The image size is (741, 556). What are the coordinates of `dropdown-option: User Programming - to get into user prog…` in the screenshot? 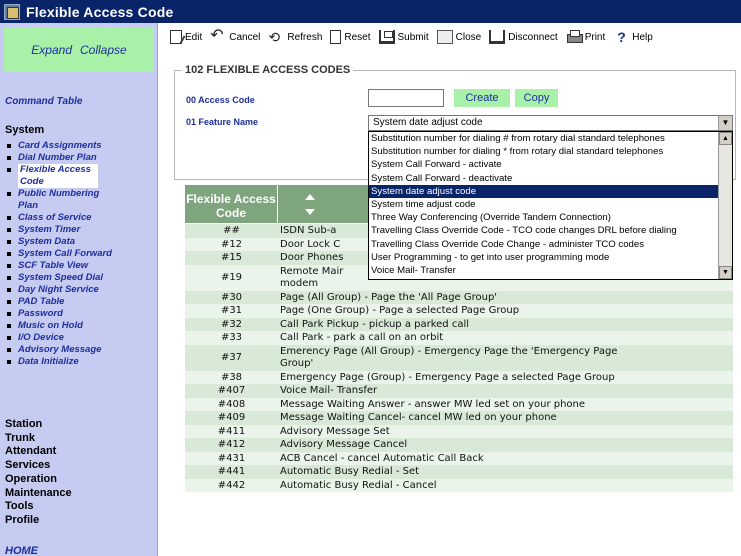 It's located at (544, 257).